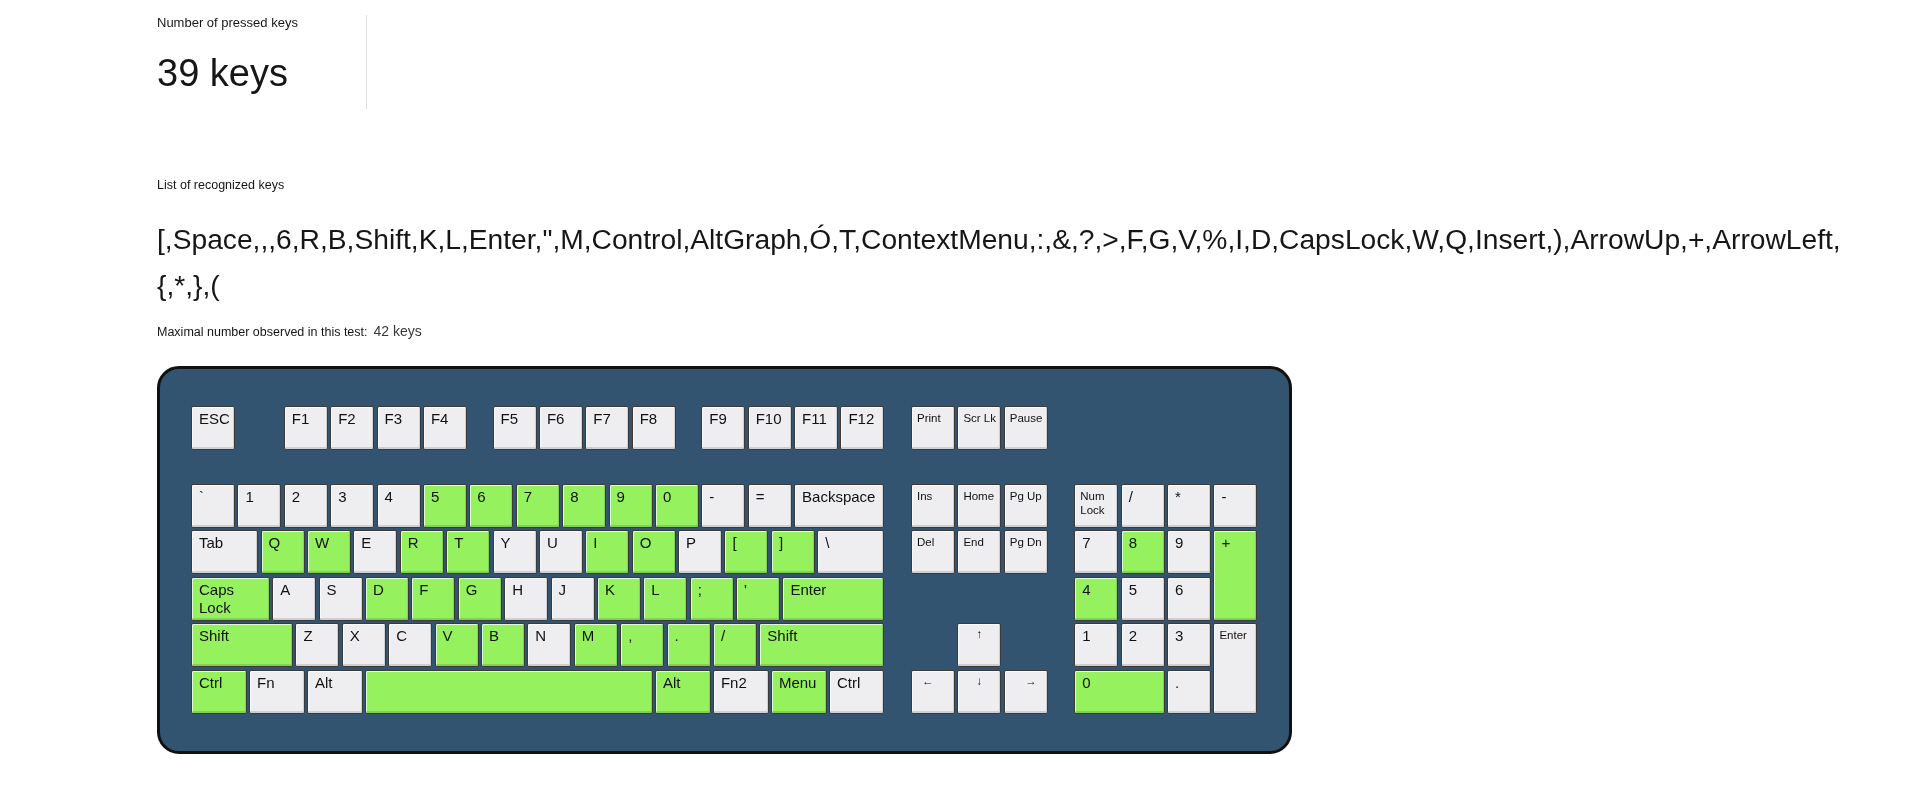  I want to click on keyboard-key: ↓, so click(979, 691).